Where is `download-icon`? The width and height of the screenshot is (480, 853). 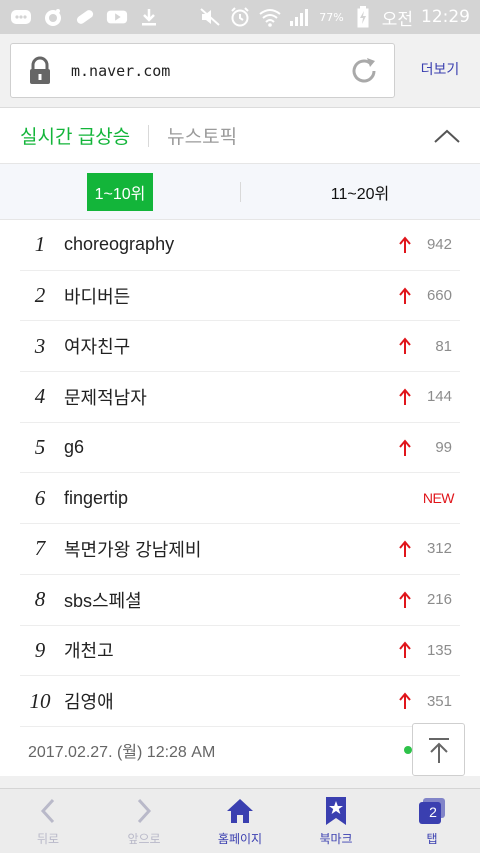 download-icon is located at coordinates (149, 17).